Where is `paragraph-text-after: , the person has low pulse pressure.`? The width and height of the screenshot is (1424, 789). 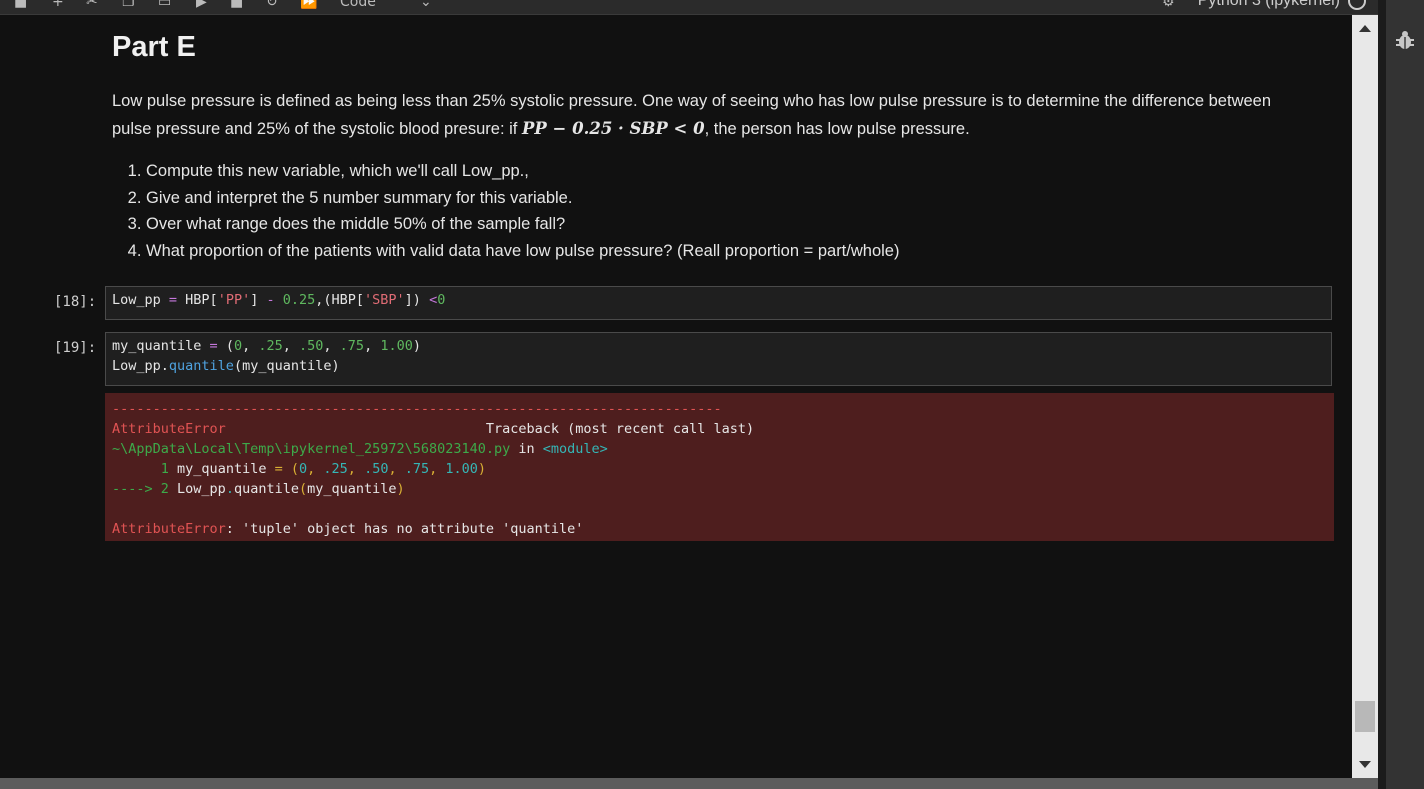
paragraph-text-after: , the person has low pulse pressure. is located at coordinates (837, 129).